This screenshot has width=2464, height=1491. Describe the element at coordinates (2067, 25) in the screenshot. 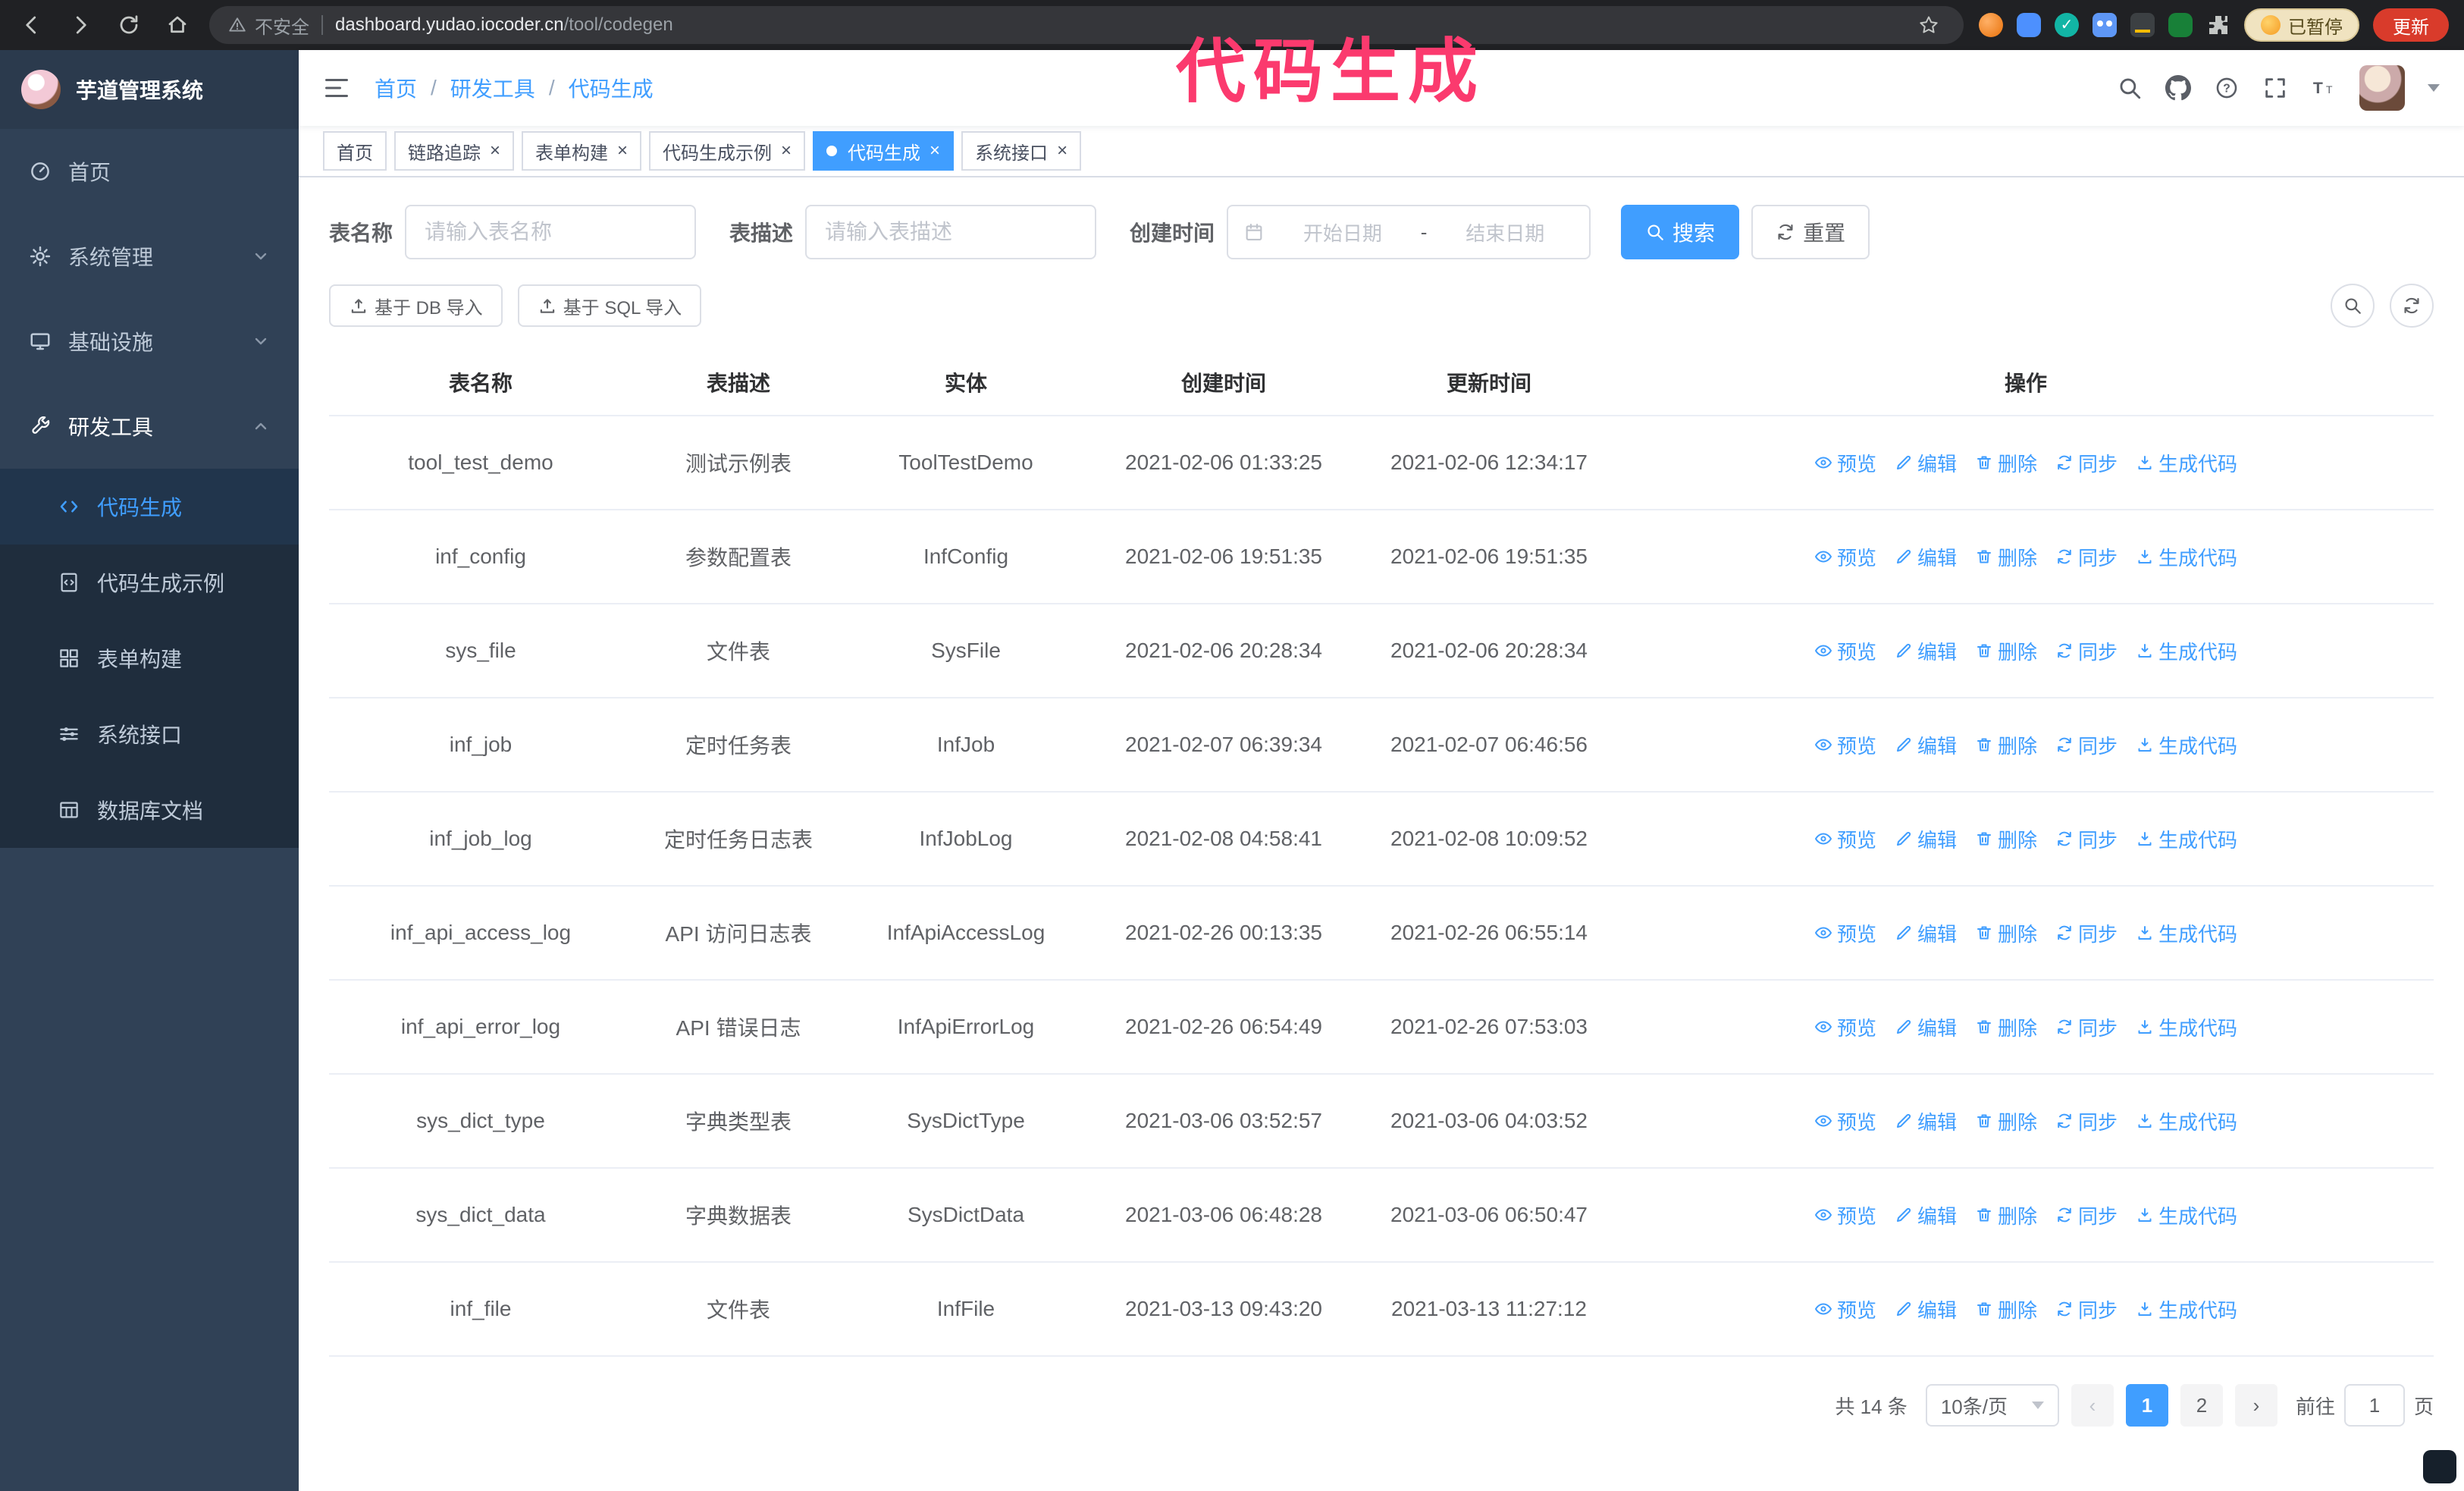

I see `extension-icon-green-check` at that location.